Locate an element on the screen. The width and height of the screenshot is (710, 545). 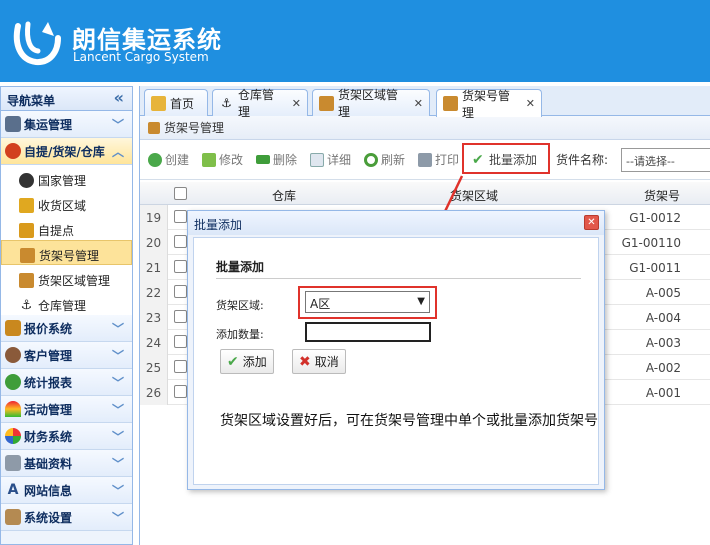
chevron-down-icon: ▼ is located at coordinates (421, 301).